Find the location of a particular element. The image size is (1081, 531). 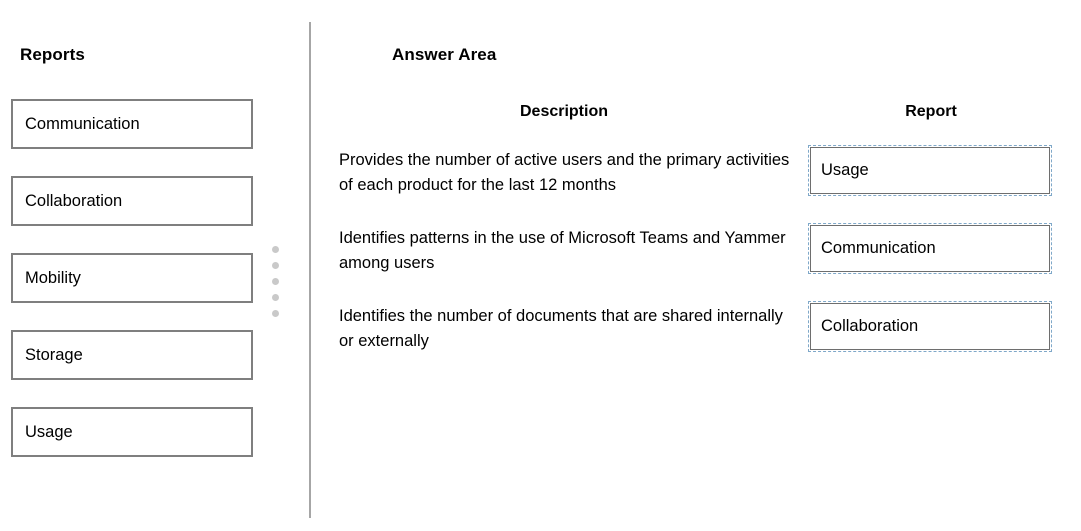

answer-box: Communication is located at coordinates (930, 248).